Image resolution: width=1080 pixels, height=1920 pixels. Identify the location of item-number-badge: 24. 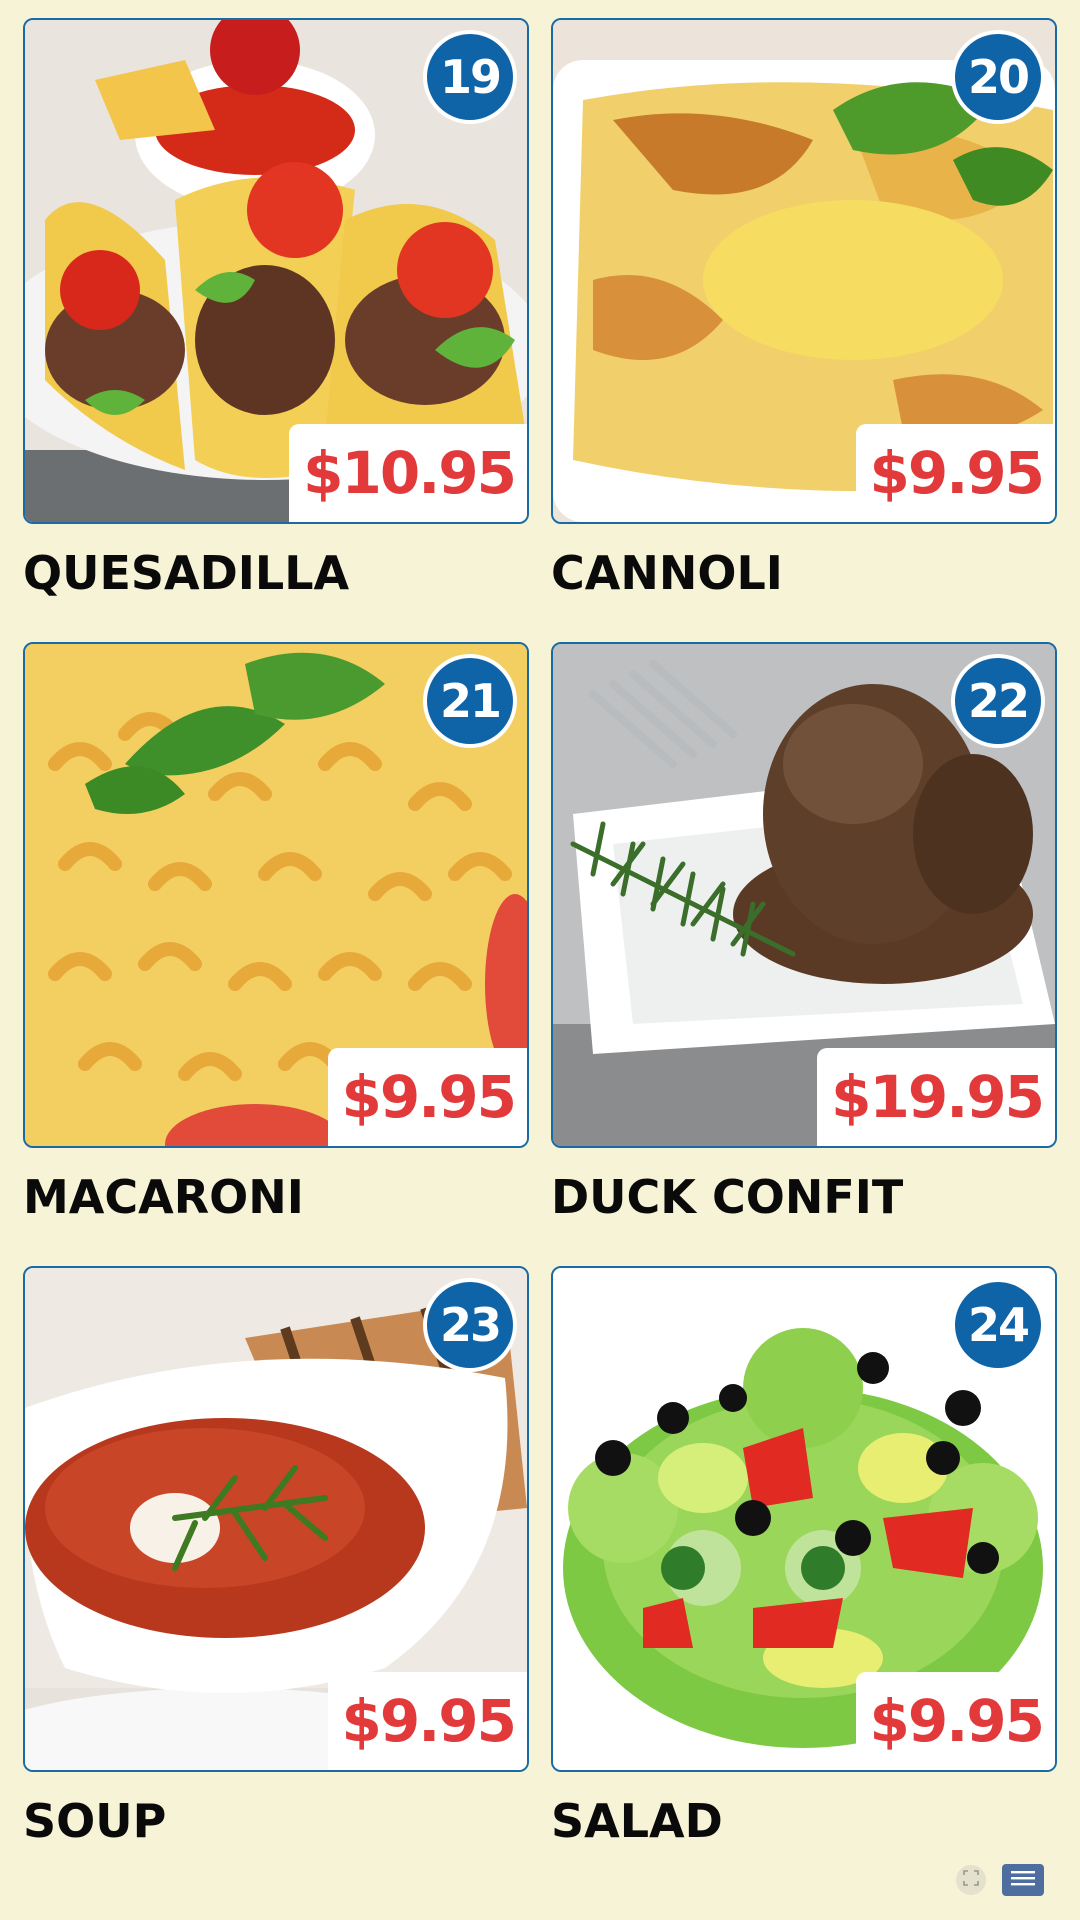
(998, 1325).